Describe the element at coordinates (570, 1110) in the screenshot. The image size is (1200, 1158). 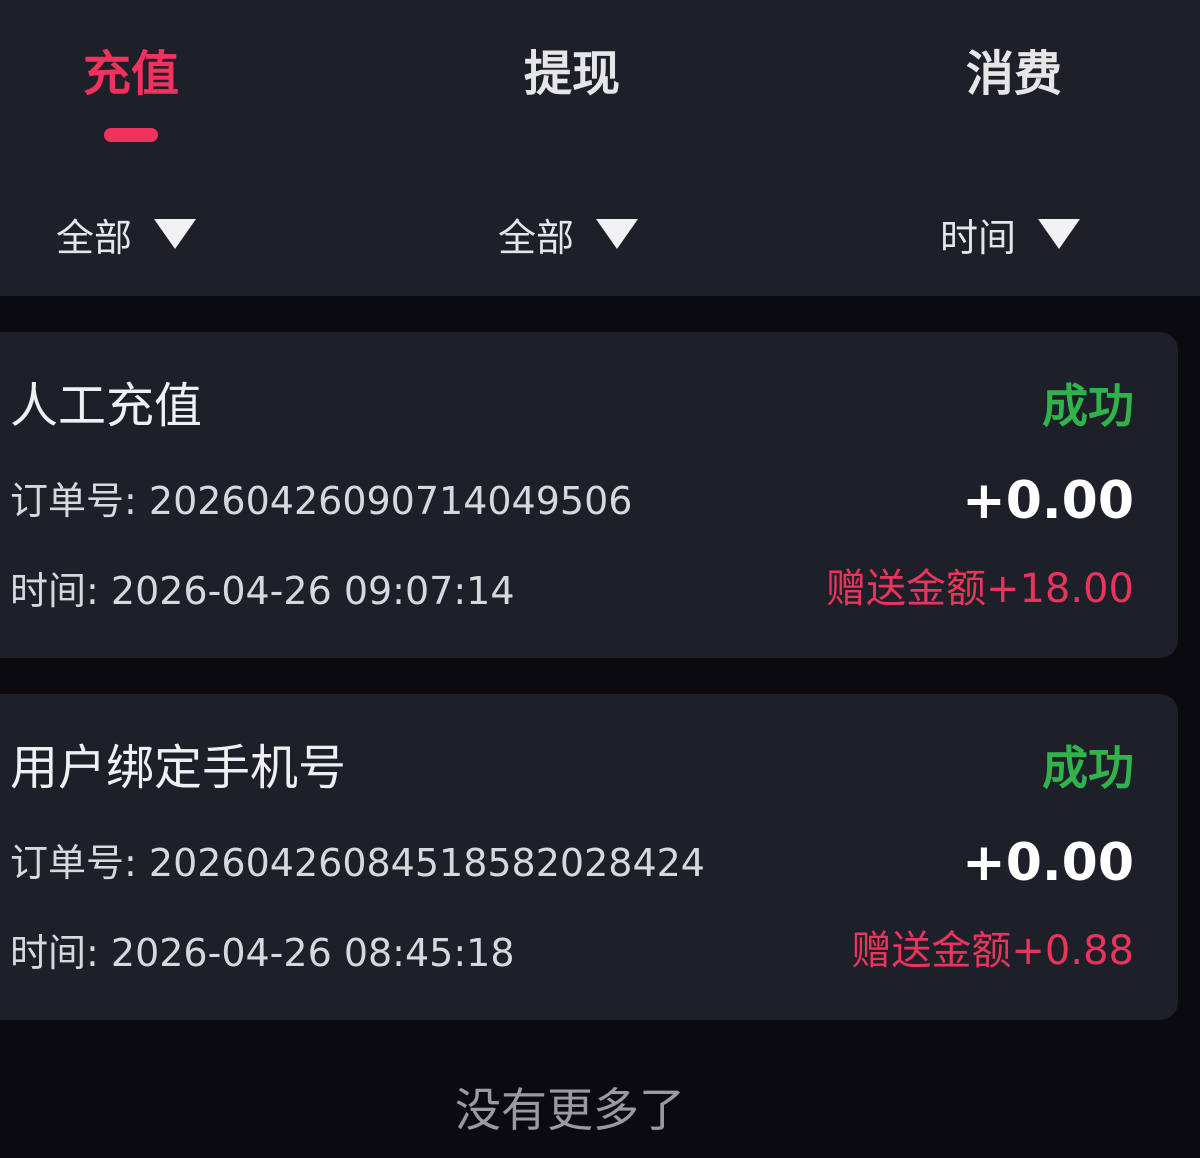
I see `no-more-label: 没有更多了` at that location.